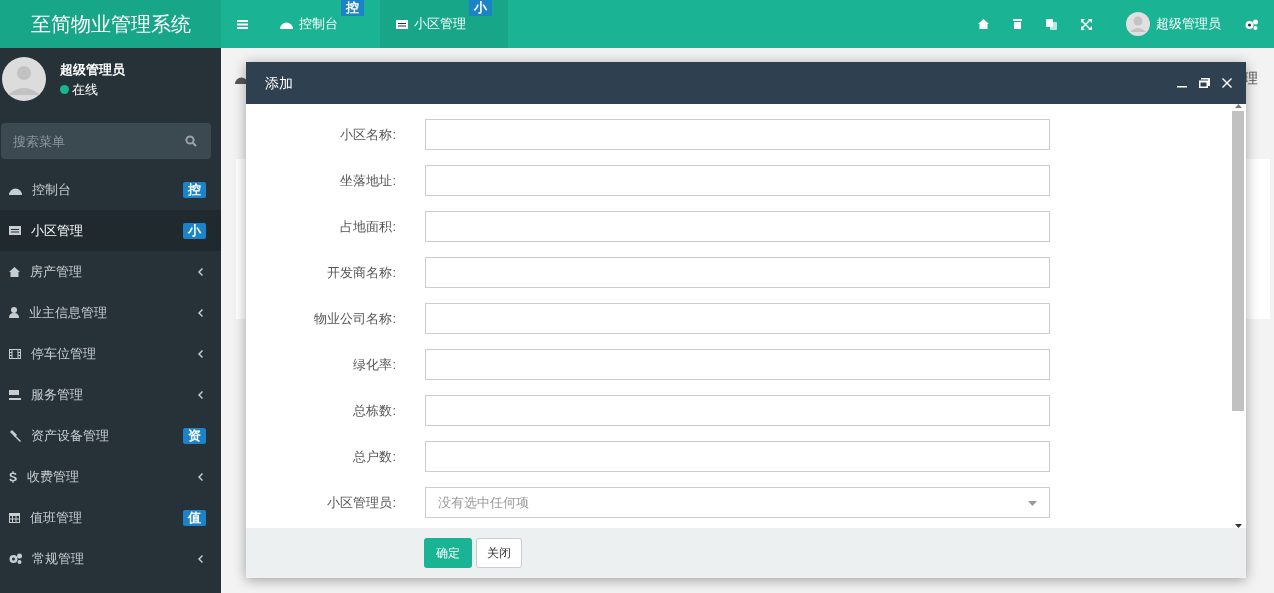 The image size is (1274, 593). I want to click on sidebar-item: 值班管理 值, so click(110, 517).